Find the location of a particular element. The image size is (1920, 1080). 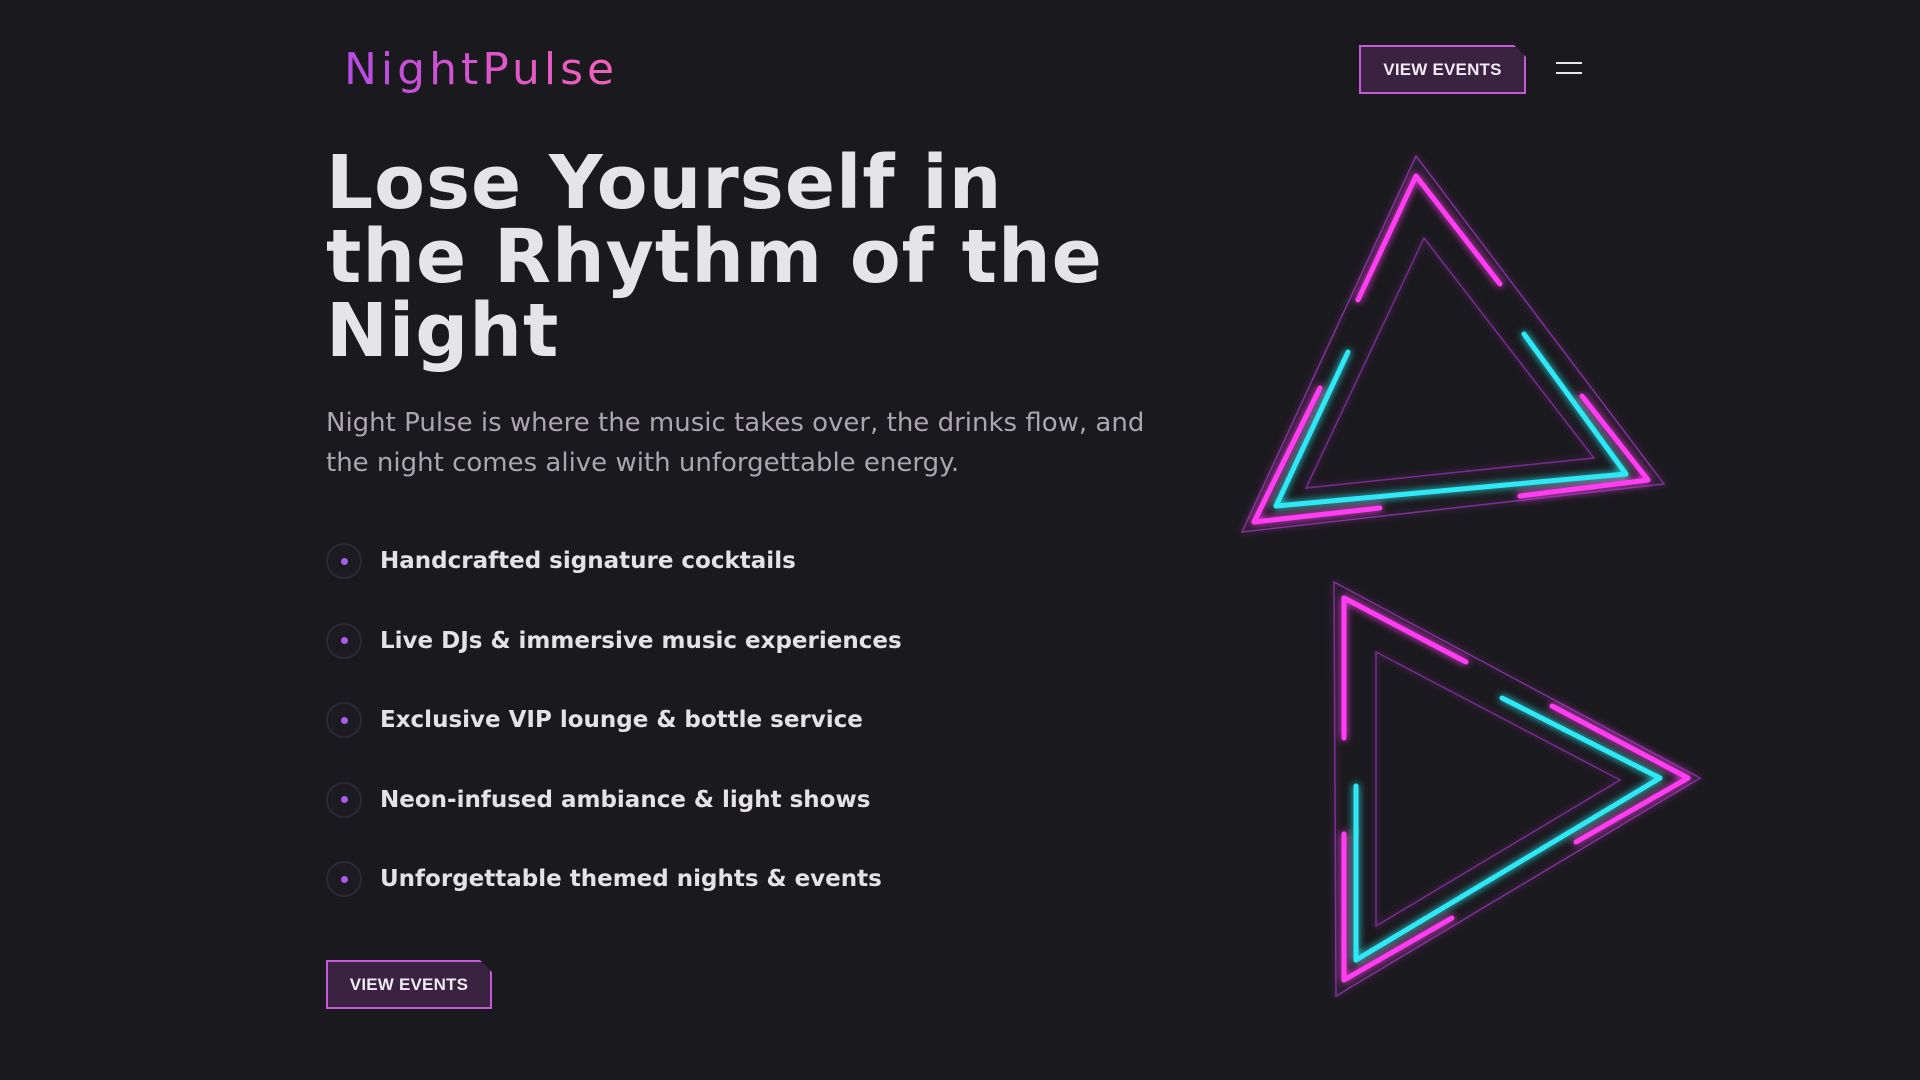

header-view-events-button: VIEW EVENTS is located at coordinates (1442, 69).